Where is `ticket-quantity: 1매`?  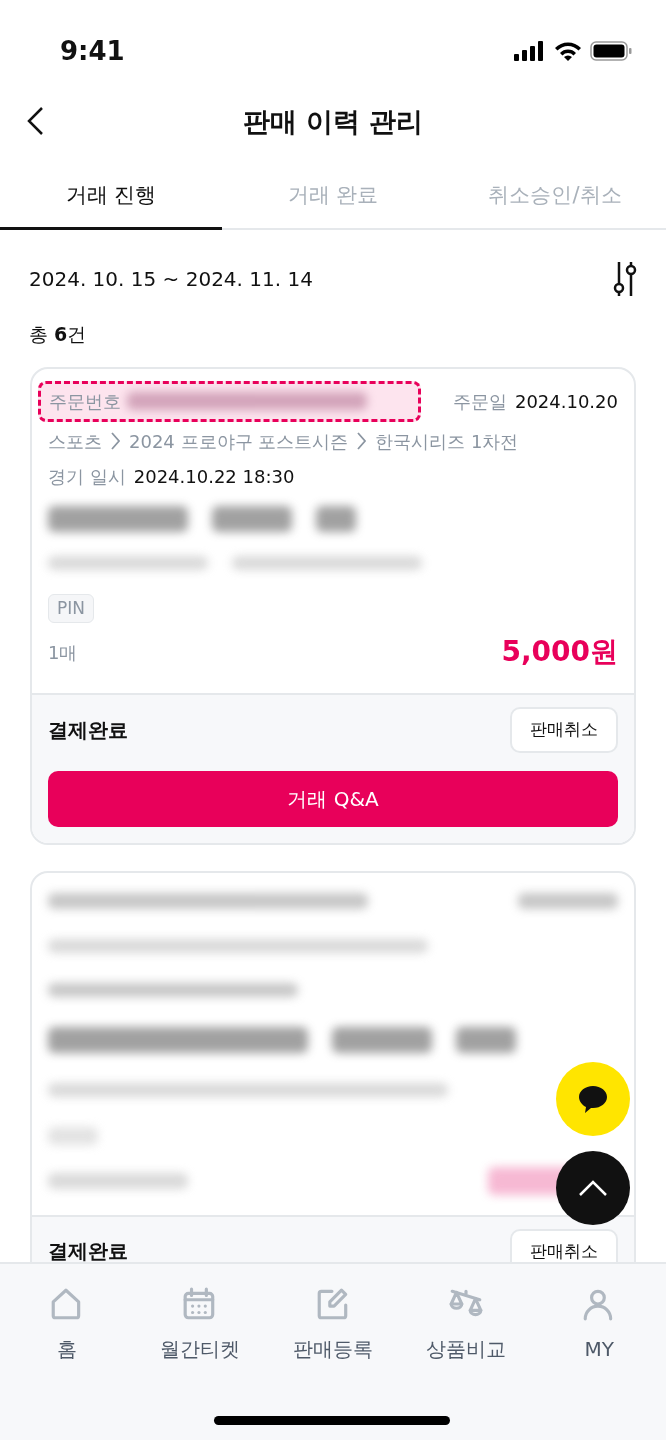 ticket-quantity: 1매 is located at coordinates (63, 652).